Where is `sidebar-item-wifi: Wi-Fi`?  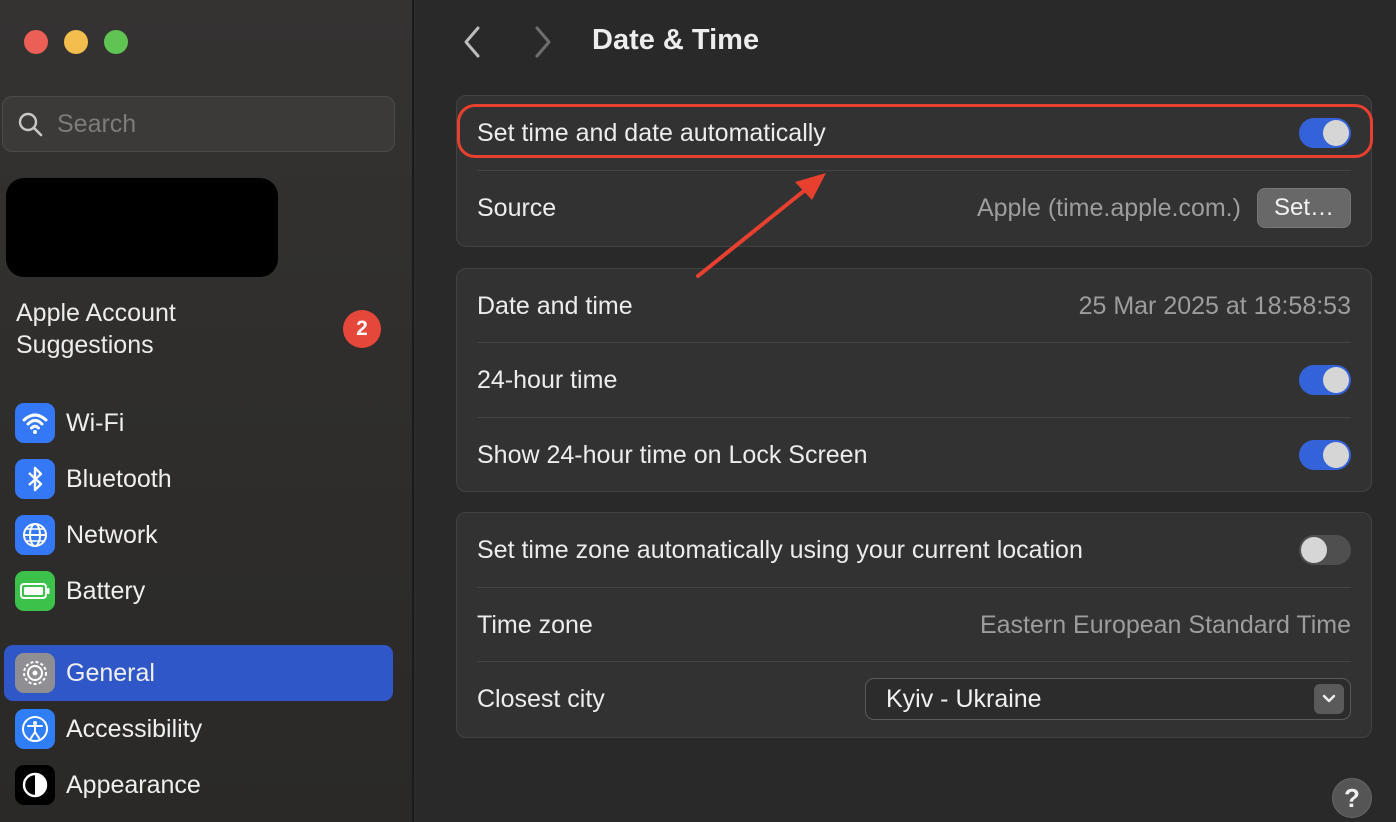
sidebar-item-wifi: Wi-Fi is located at coordinates (198, 423).